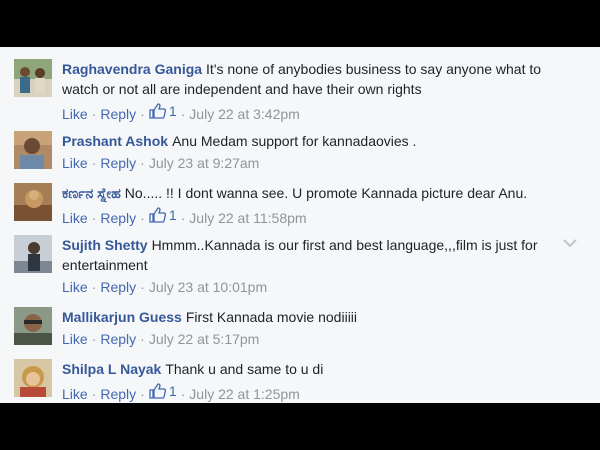 This screenshot has width=600, height=450. I want to click on comment-author: Sujith Shetty, so click(105, 245).